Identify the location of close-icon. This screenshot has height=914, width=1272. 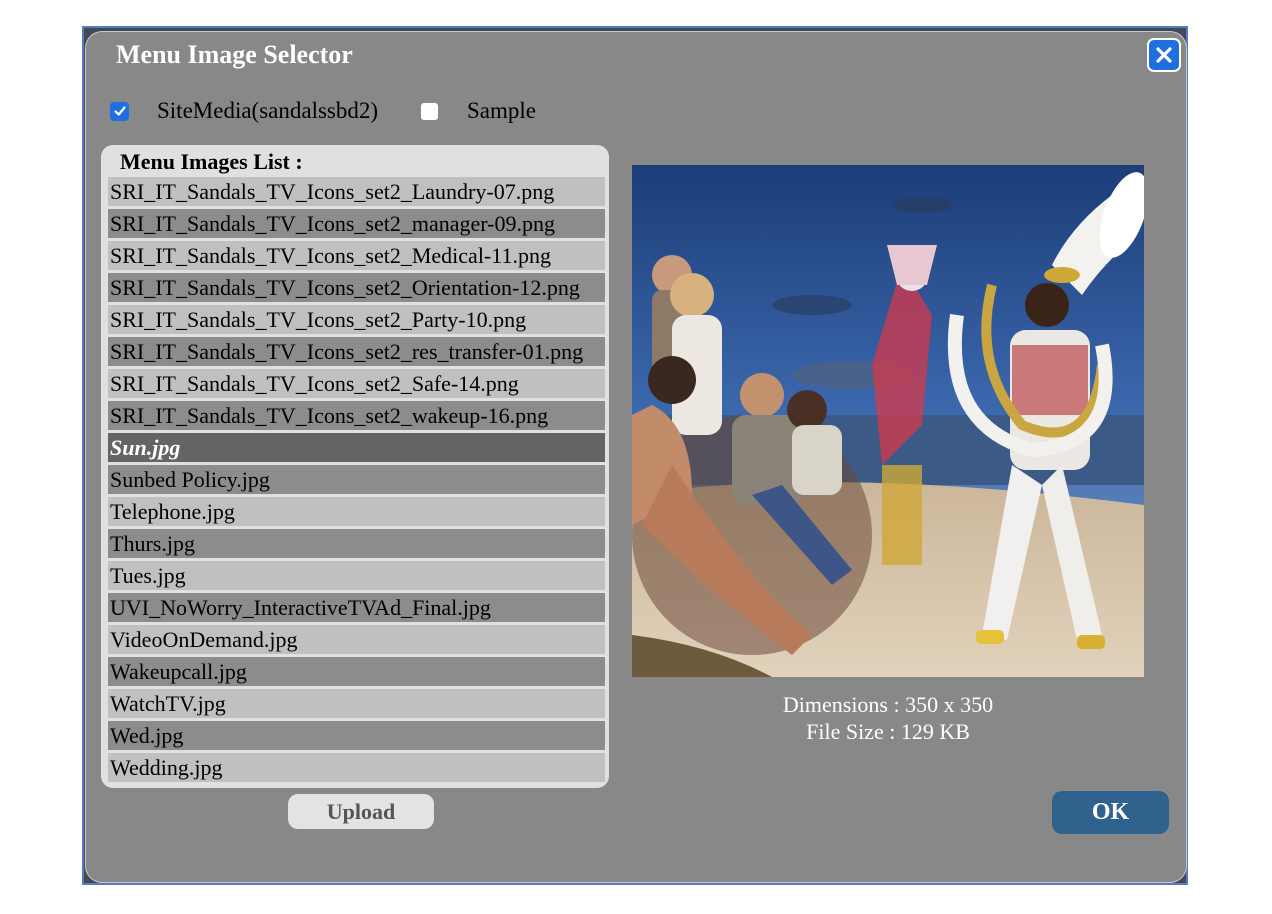
(1164, 55).